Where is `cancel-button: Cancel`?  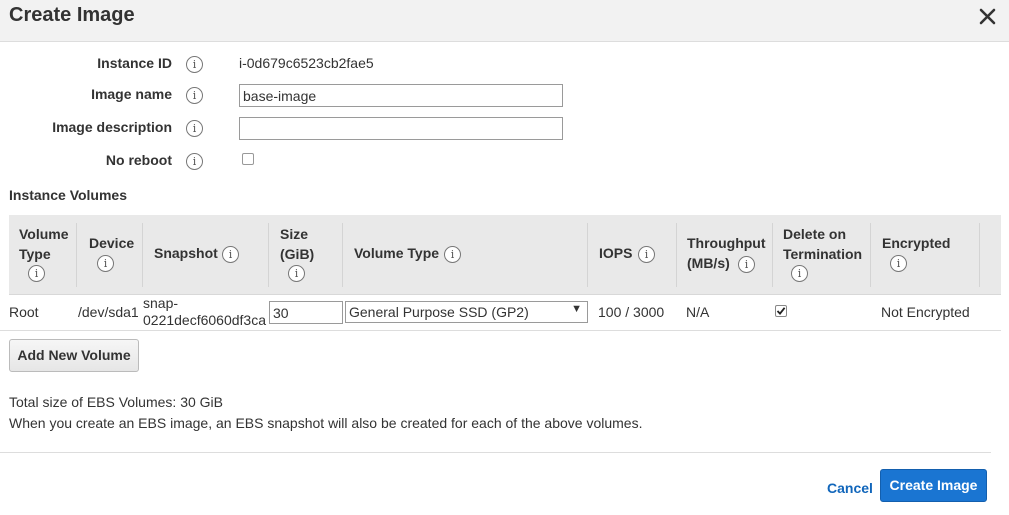
cancel-button: Cancel is located at coordinates (850, 488).